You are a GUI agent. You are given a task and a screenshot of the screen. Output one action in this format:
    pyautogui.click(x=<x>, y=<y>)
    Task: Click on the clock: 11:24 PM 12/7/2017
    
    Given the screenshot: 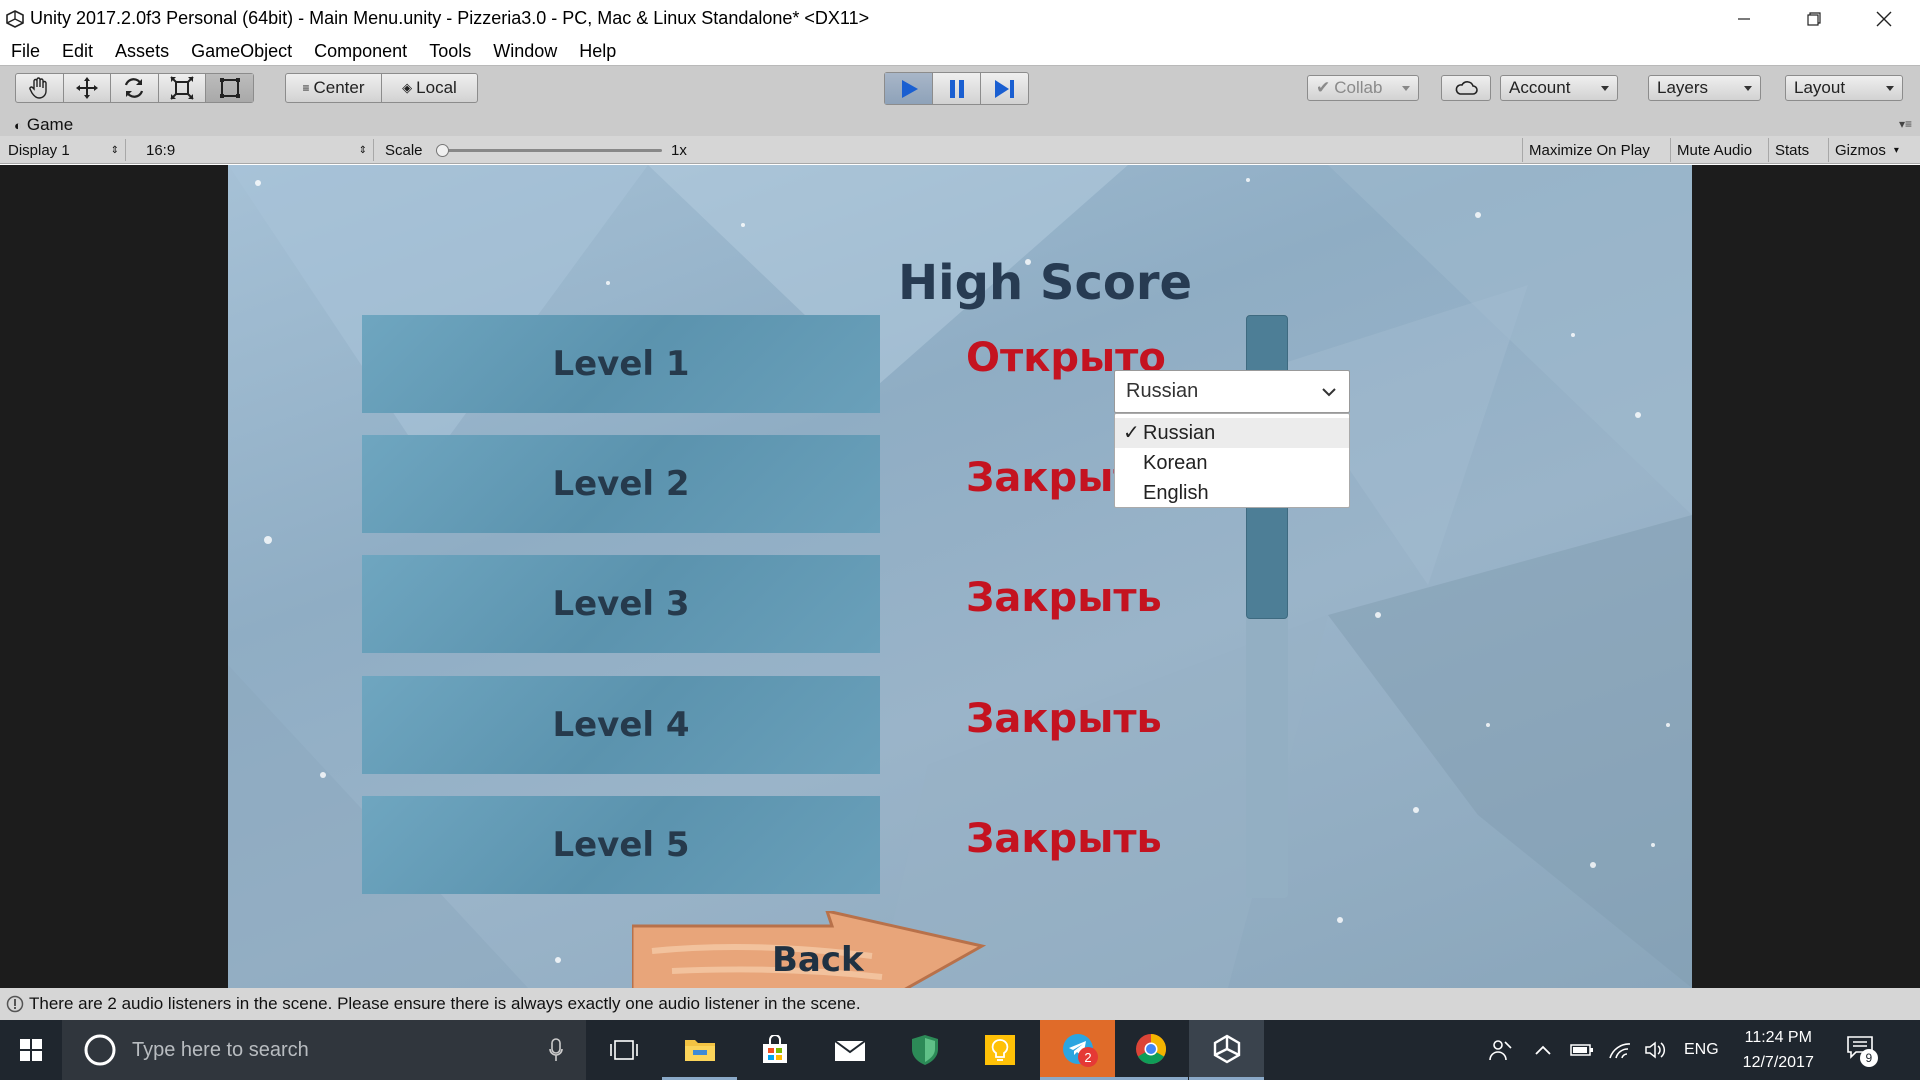 What is the action you would take?
    pyautogui.click(x=1778, y=1050)
    